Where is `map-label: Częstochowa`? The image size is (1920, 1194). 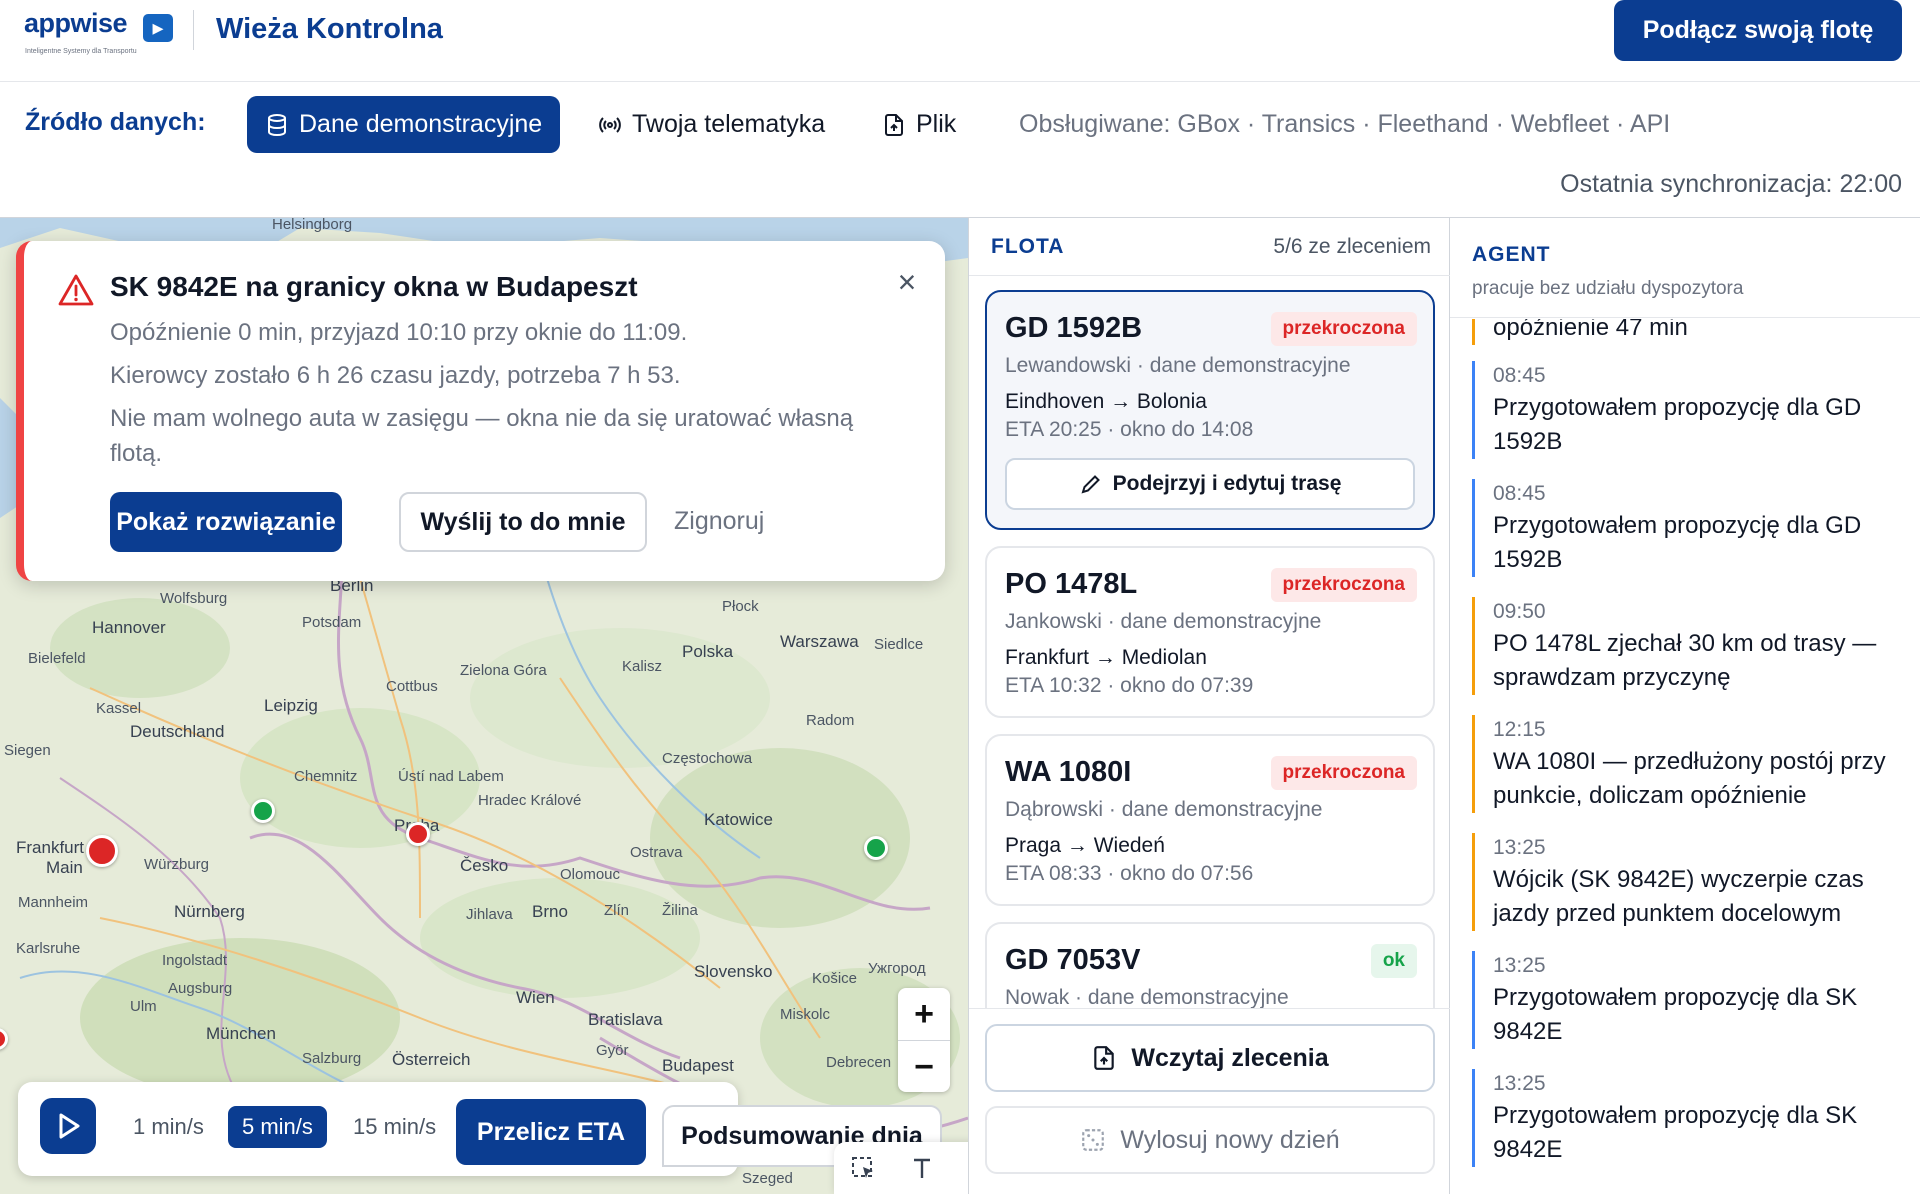 map-label: Częstochowa is located at coordinates (707, 758).